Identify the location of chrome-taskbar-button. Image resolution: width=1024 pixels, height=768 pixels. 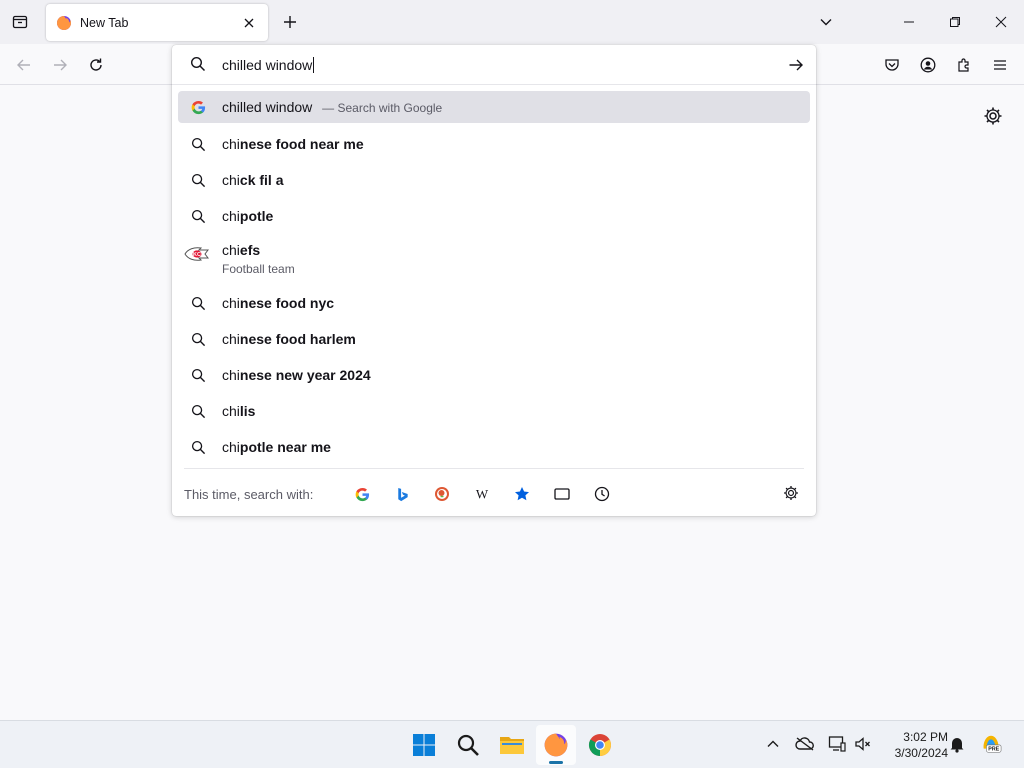
(600, 745).